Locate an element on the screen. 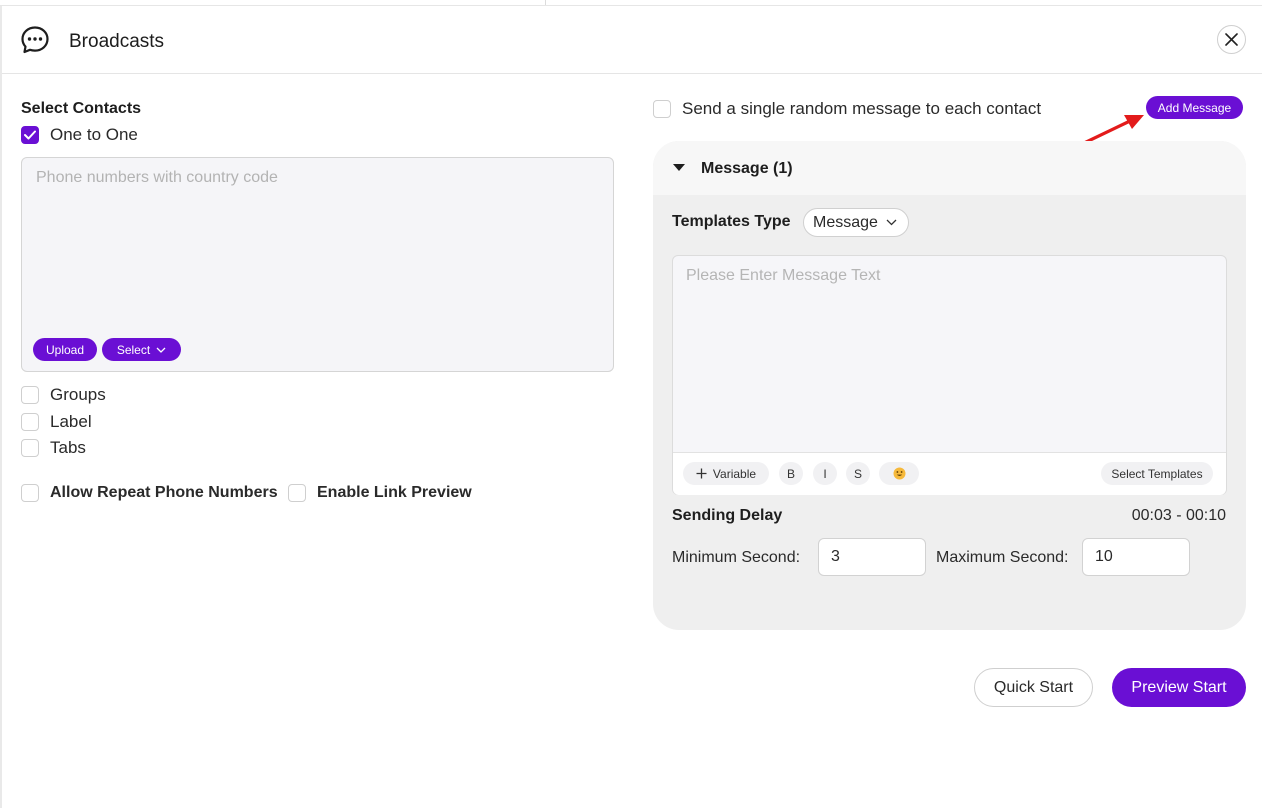  templates-type-value: Message is located at coordinates (845, 222).